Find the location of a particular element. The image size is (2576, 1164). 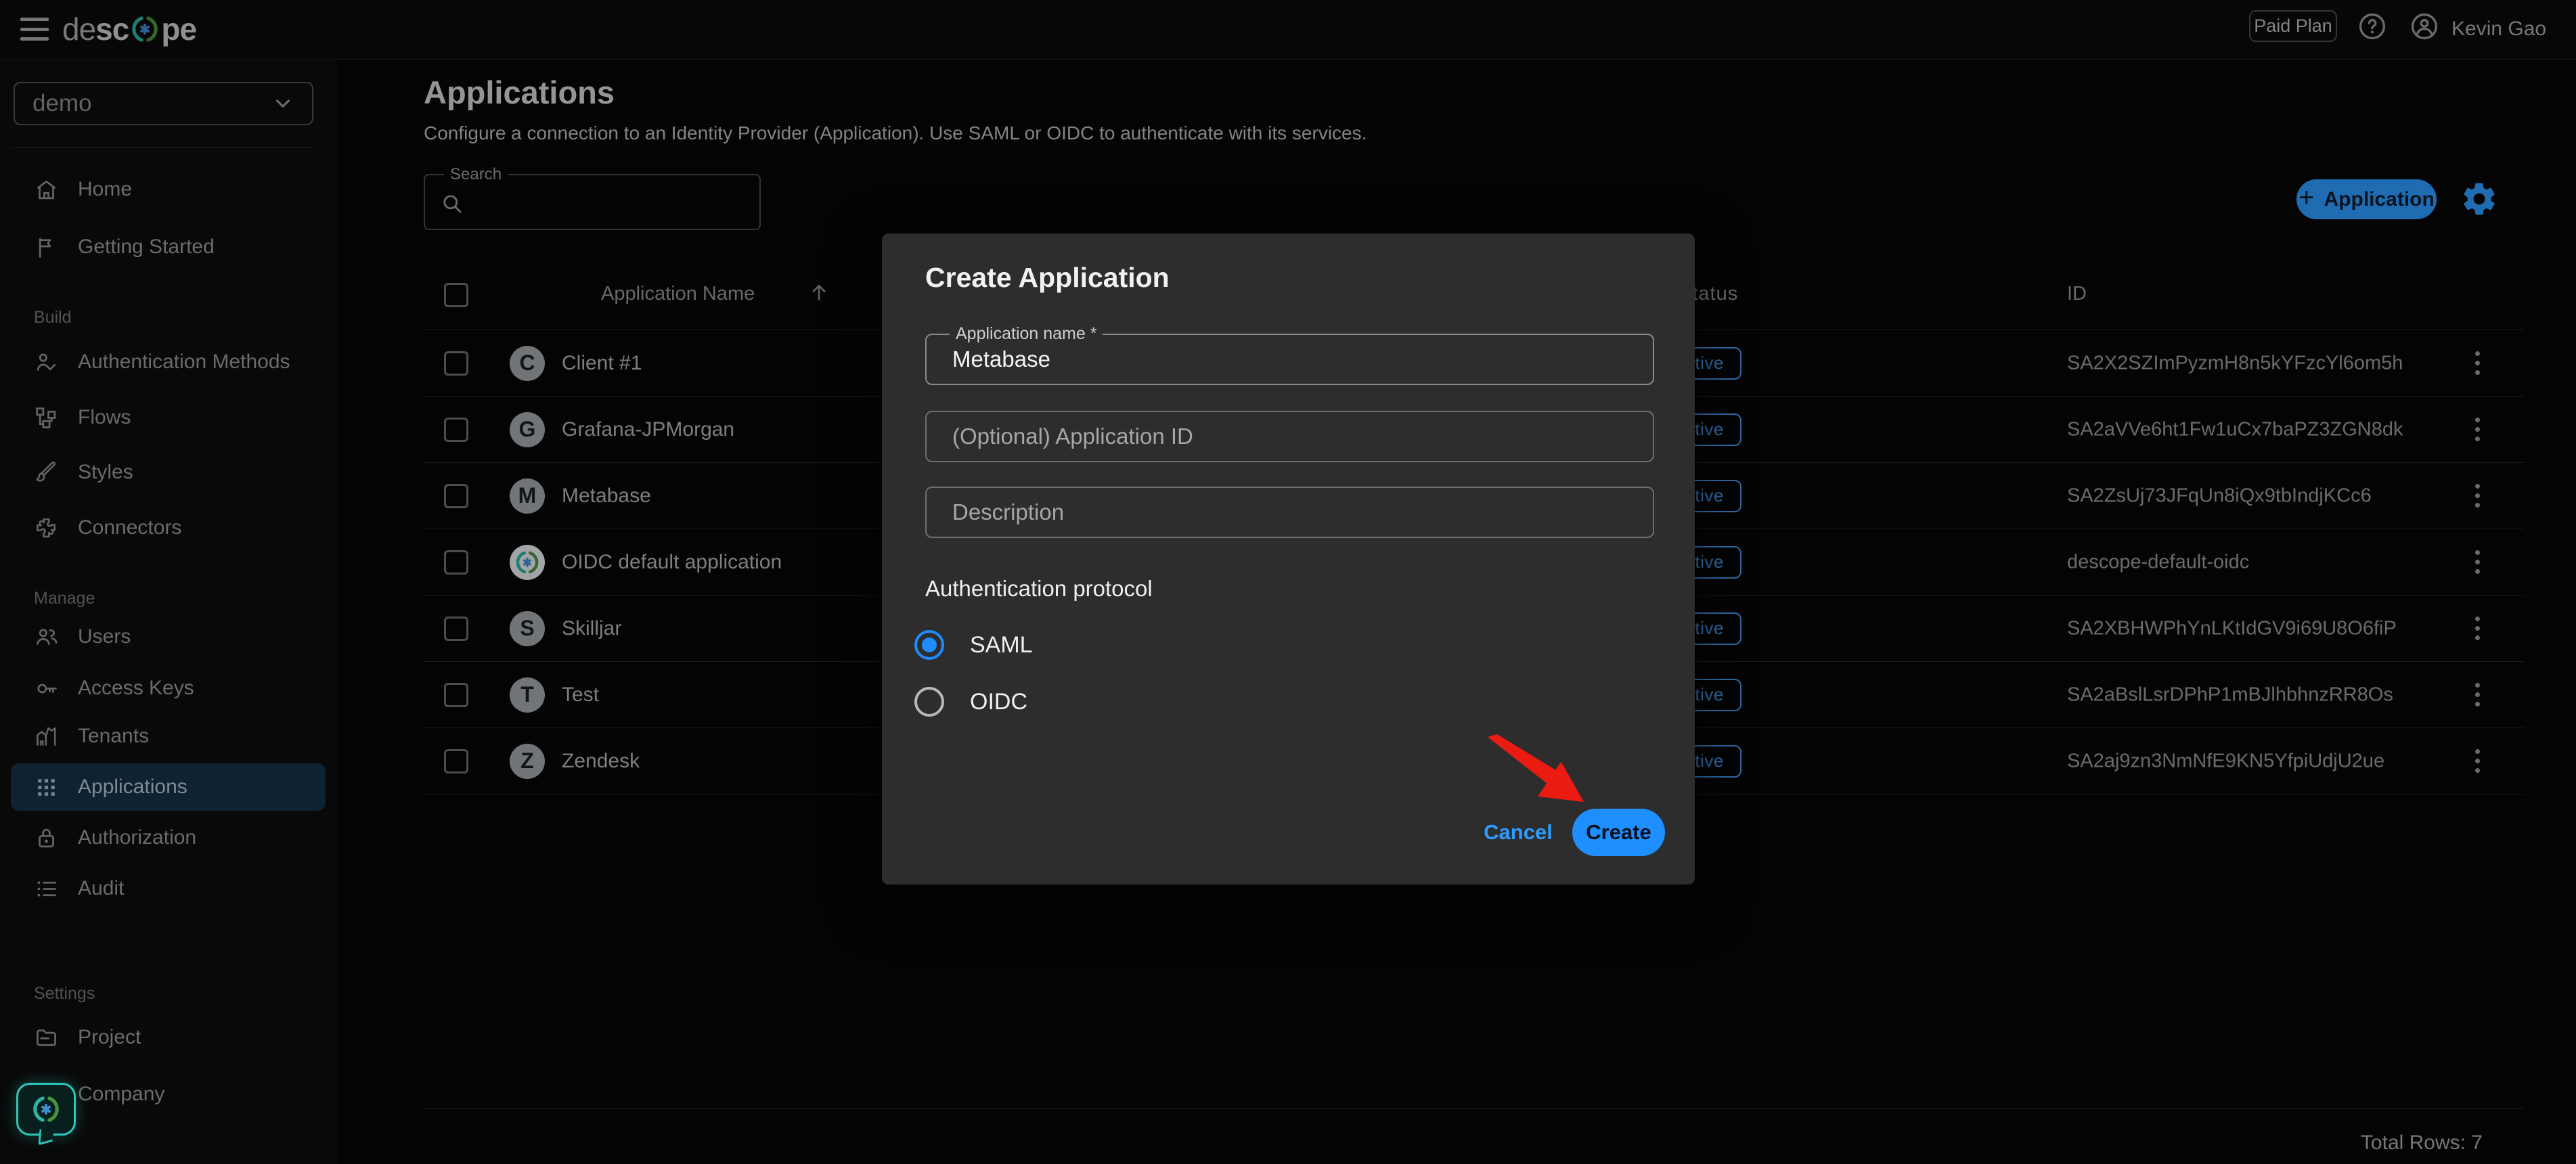

protocol-option-saml: SAML is located at coordinates (973, 645).